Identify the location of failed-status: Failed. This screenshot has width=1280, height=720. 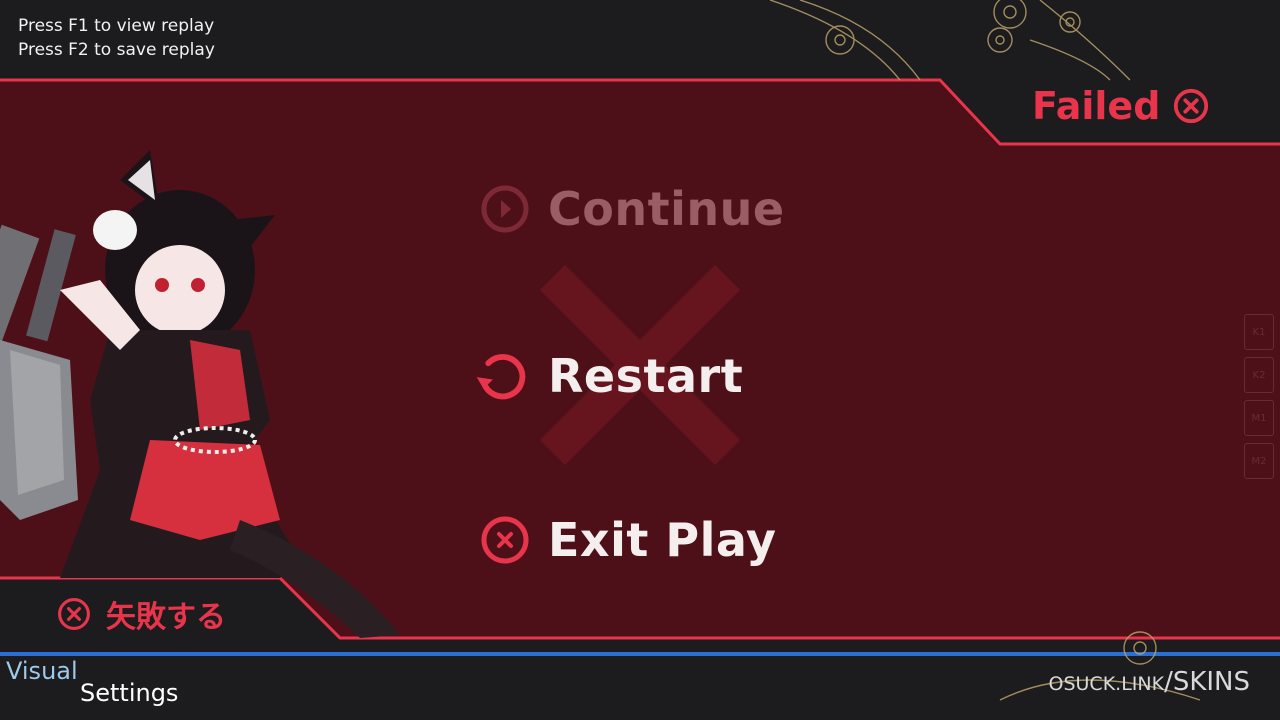
(1121, 106).